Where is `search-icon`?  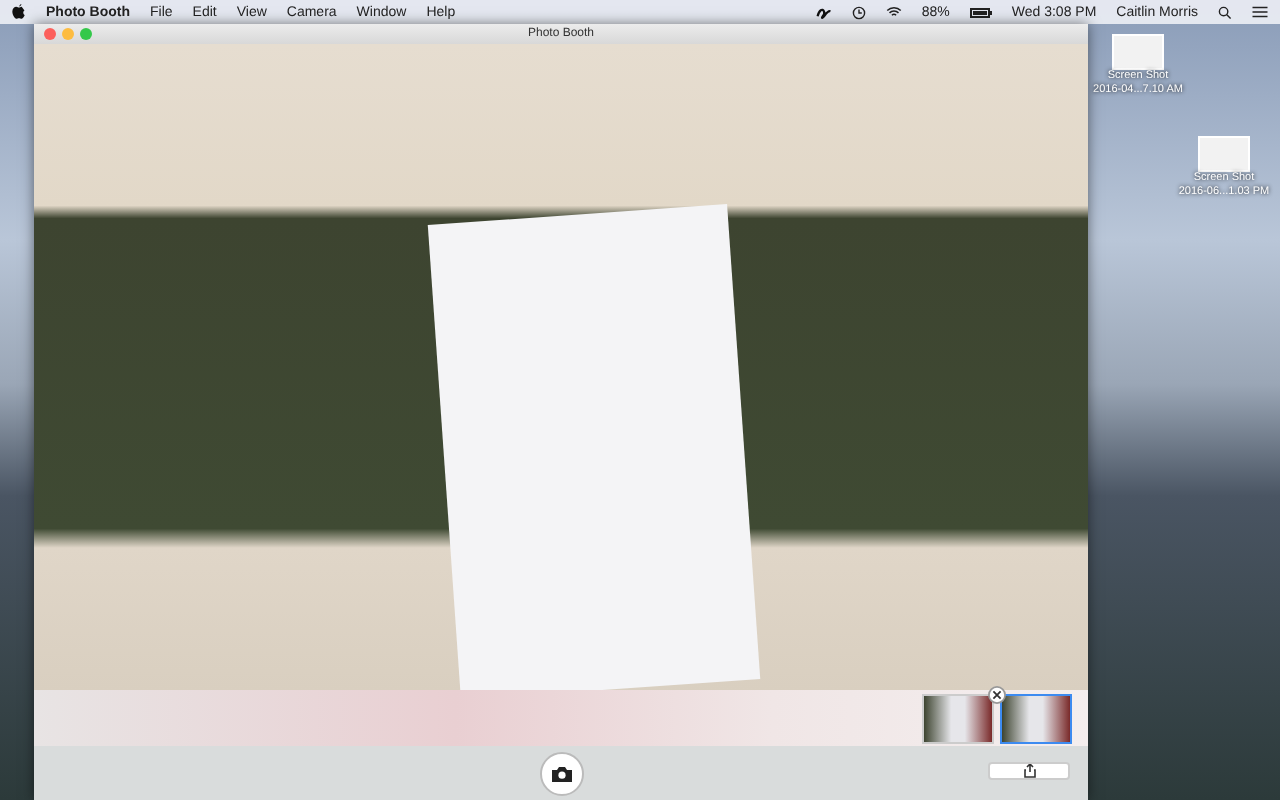 search-icon is located at coordinates (1225, 12).